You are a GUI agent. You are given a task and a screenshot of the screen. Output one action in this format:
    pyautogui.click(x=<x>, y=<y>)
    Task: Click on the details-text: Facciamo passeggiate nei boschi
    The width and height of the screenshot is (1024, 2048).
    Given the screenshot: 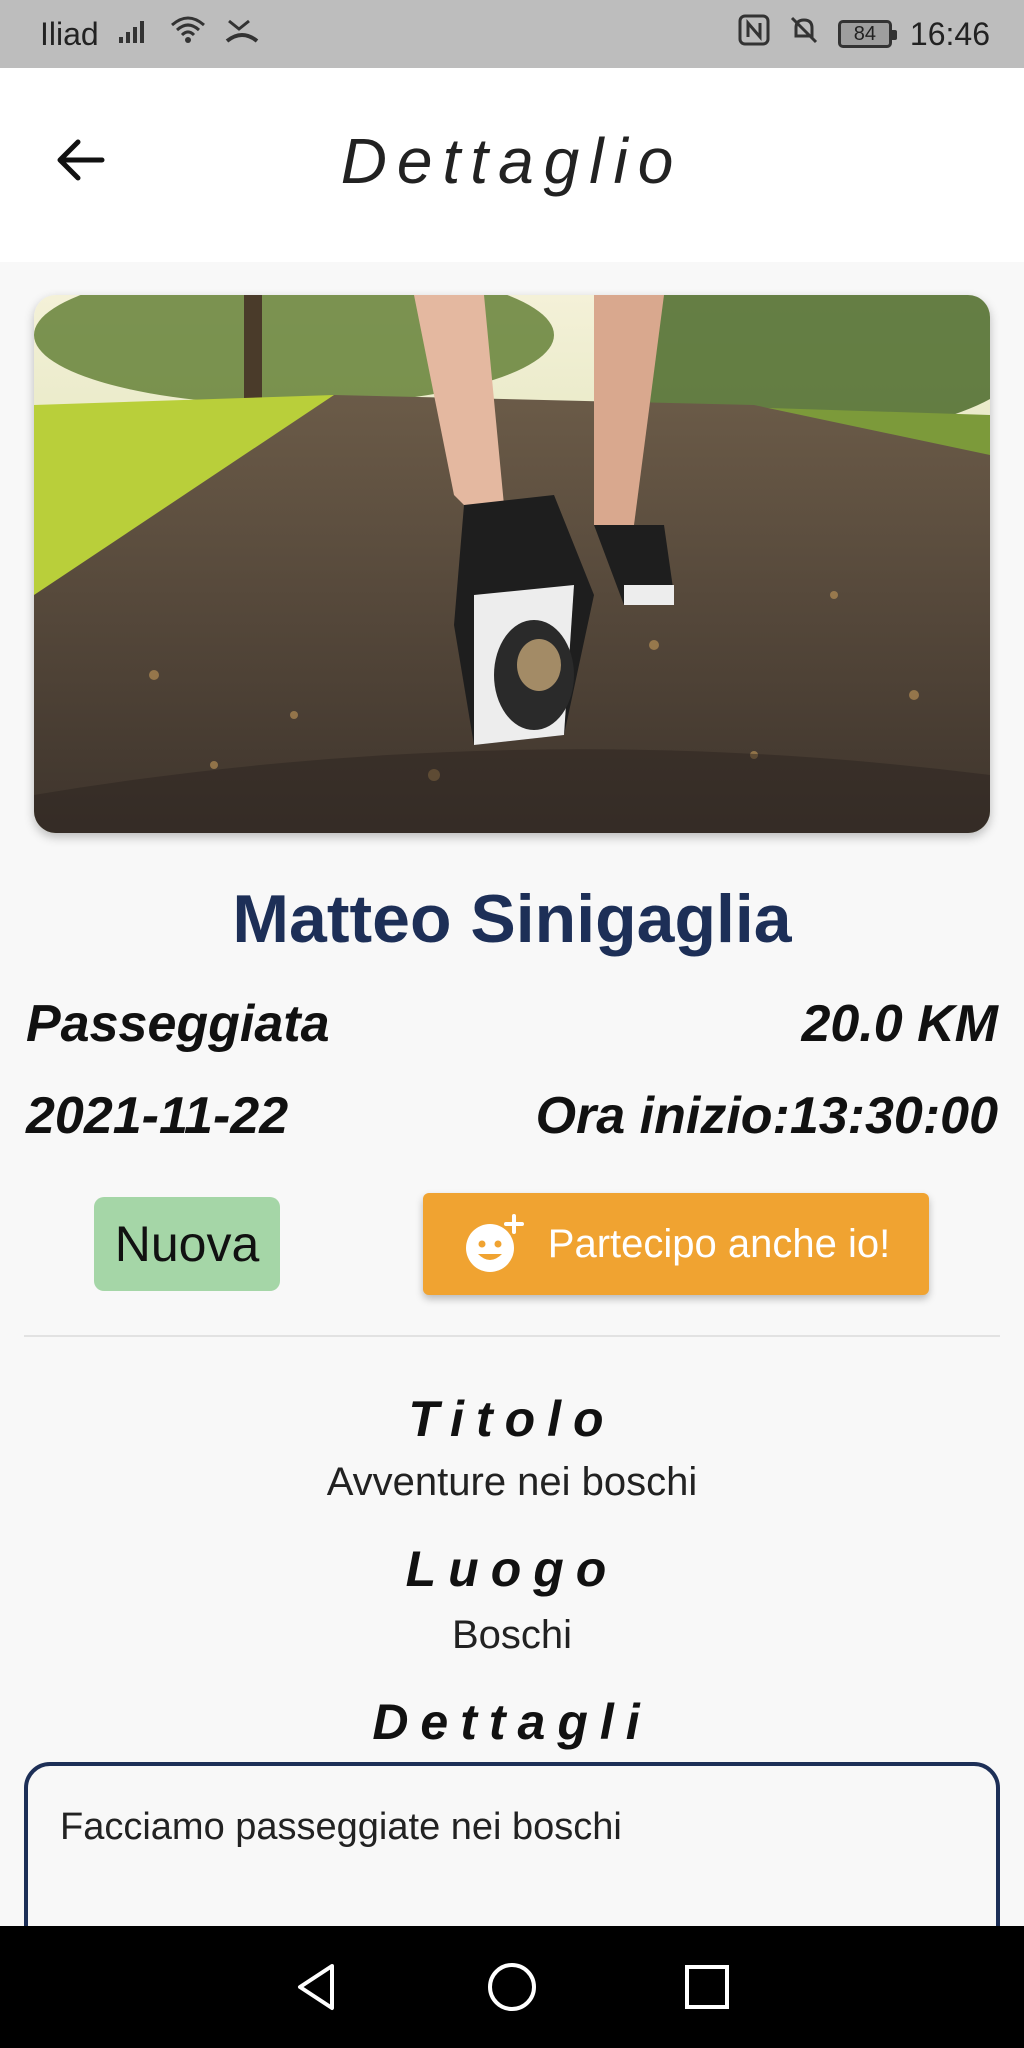 What is the action you would take?
    pyautogui.click(x=341, y=1827)
    